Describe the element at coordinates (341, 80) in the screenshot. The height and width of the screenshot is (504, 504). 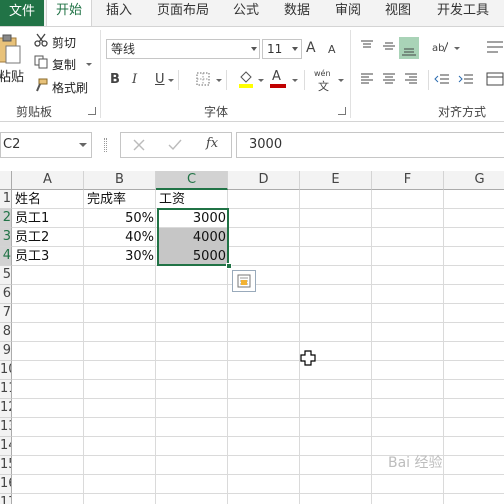
I see `phonetic-dropdown-icon` at that location.